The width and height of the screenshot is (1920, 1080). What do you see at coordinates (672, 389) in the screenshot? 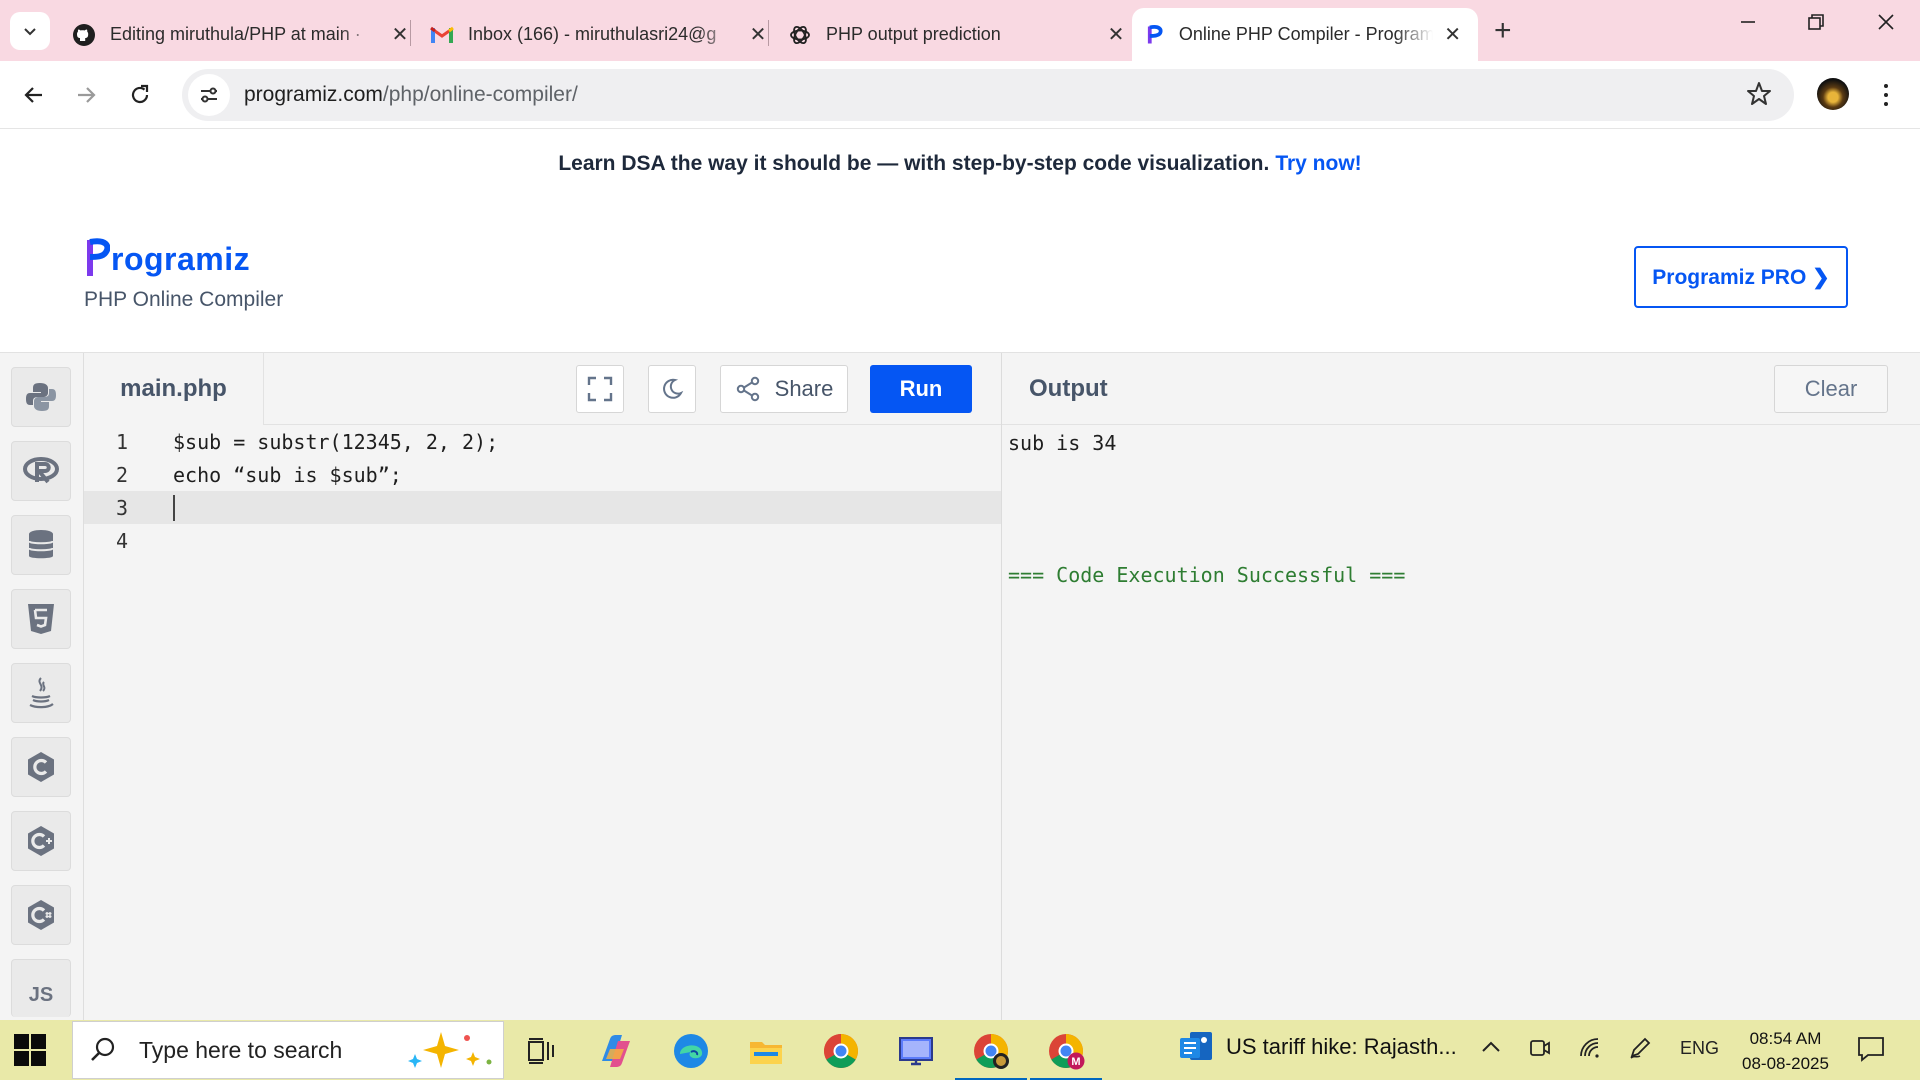
I see `dark-mode-button` at bounding box center [672, 389].